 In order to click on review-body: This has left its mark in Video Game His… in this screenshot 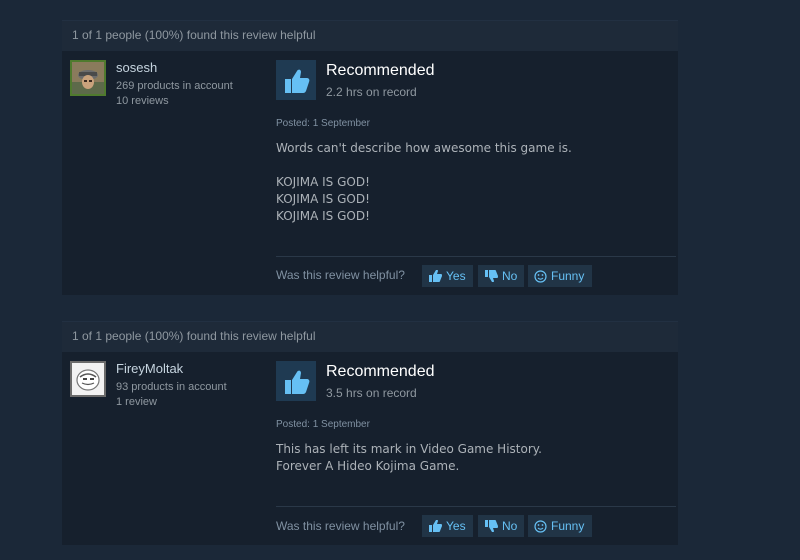, I will do `click(471, 458)`.